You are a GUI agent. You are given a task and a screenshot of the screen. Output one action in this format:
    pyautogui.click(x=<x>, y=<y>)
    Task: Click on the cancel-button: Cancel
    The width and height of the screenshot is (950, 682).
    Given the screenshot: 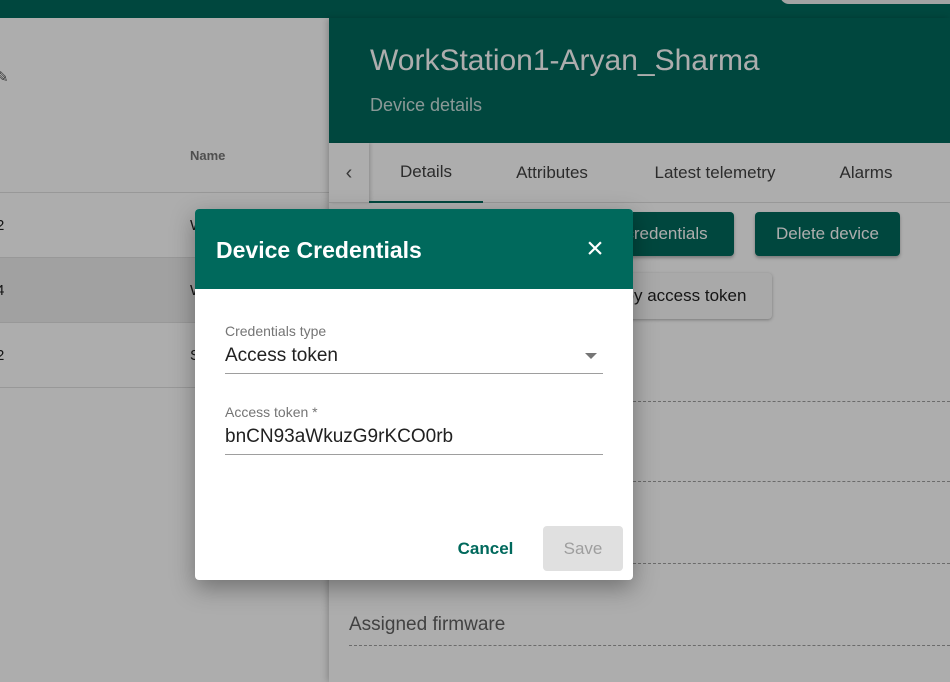 What is the action you would take?
    pyautogui.click(x=485, y=549)
    